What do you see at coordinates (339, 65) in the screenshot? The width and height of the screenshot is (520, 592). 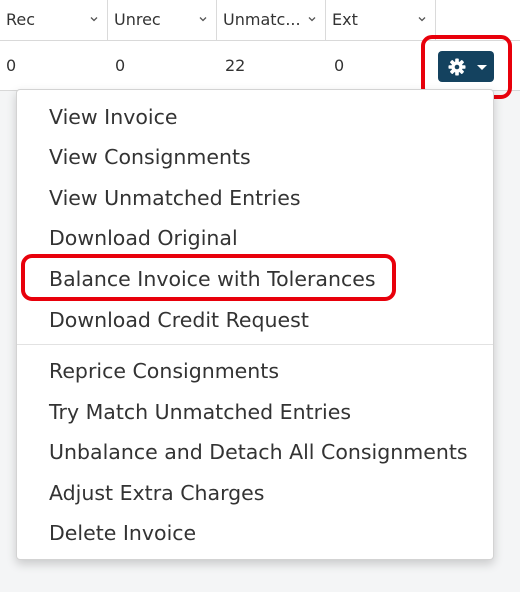 I see `cell-ext: 0` at bounding box center [339, 65].